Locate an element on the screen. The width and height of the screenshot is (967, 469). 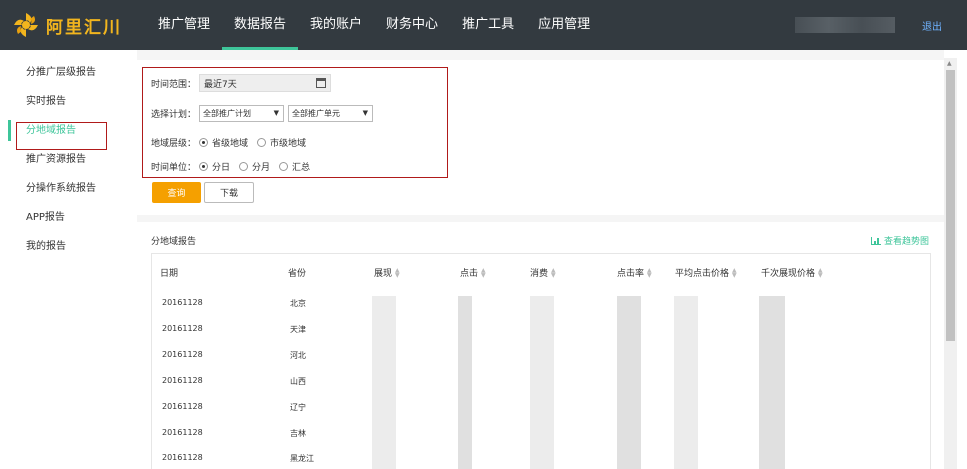
report-title: 分地域报告 is located at coordinates (174, 242).